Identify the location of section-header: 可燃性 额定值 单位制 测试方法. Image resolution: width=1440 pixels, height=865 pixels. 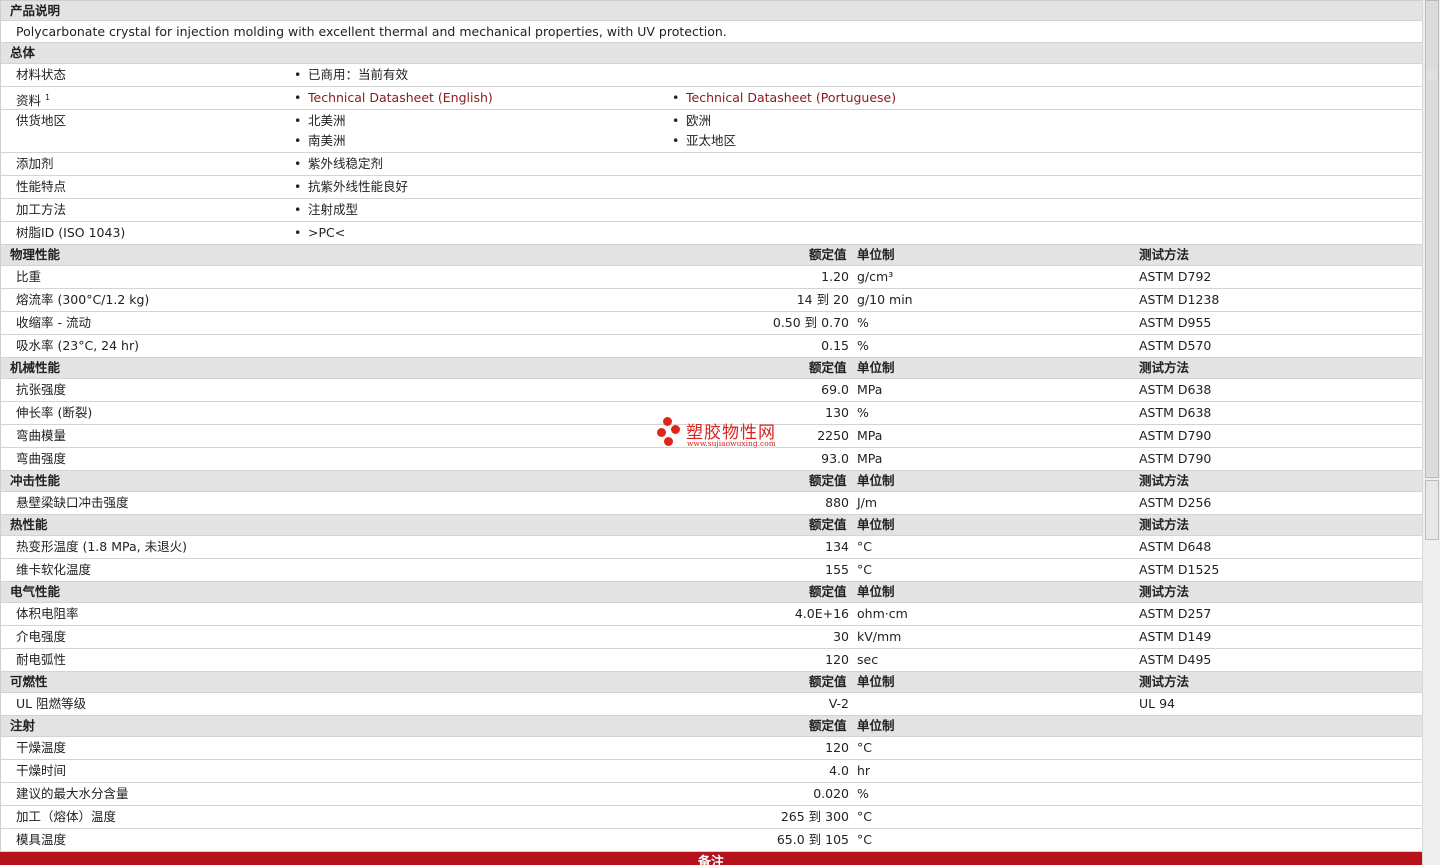
(711, 682).